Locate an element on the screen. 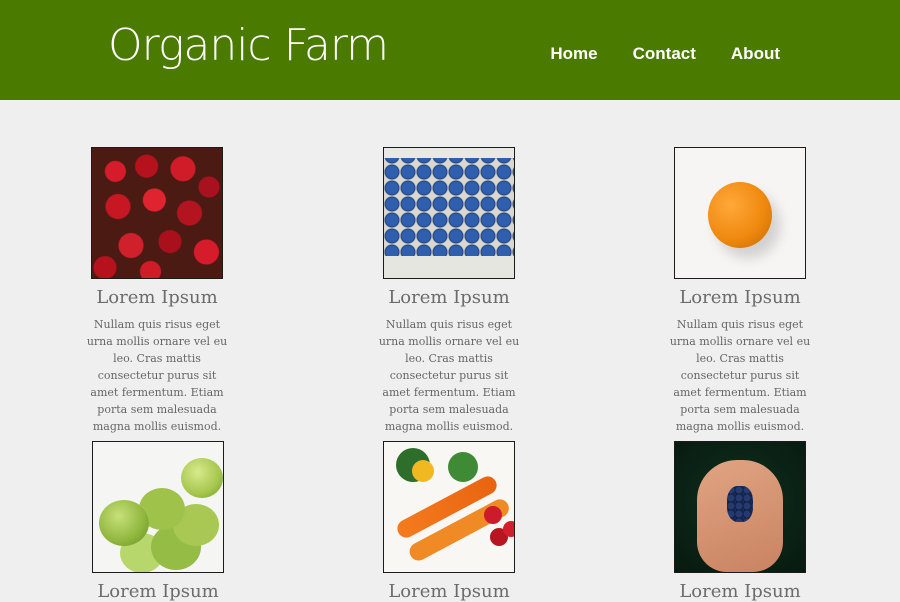 The width and height of the screenshot is (900, 602). site-logo: Organic Farm is located at coordinates (248, 45).